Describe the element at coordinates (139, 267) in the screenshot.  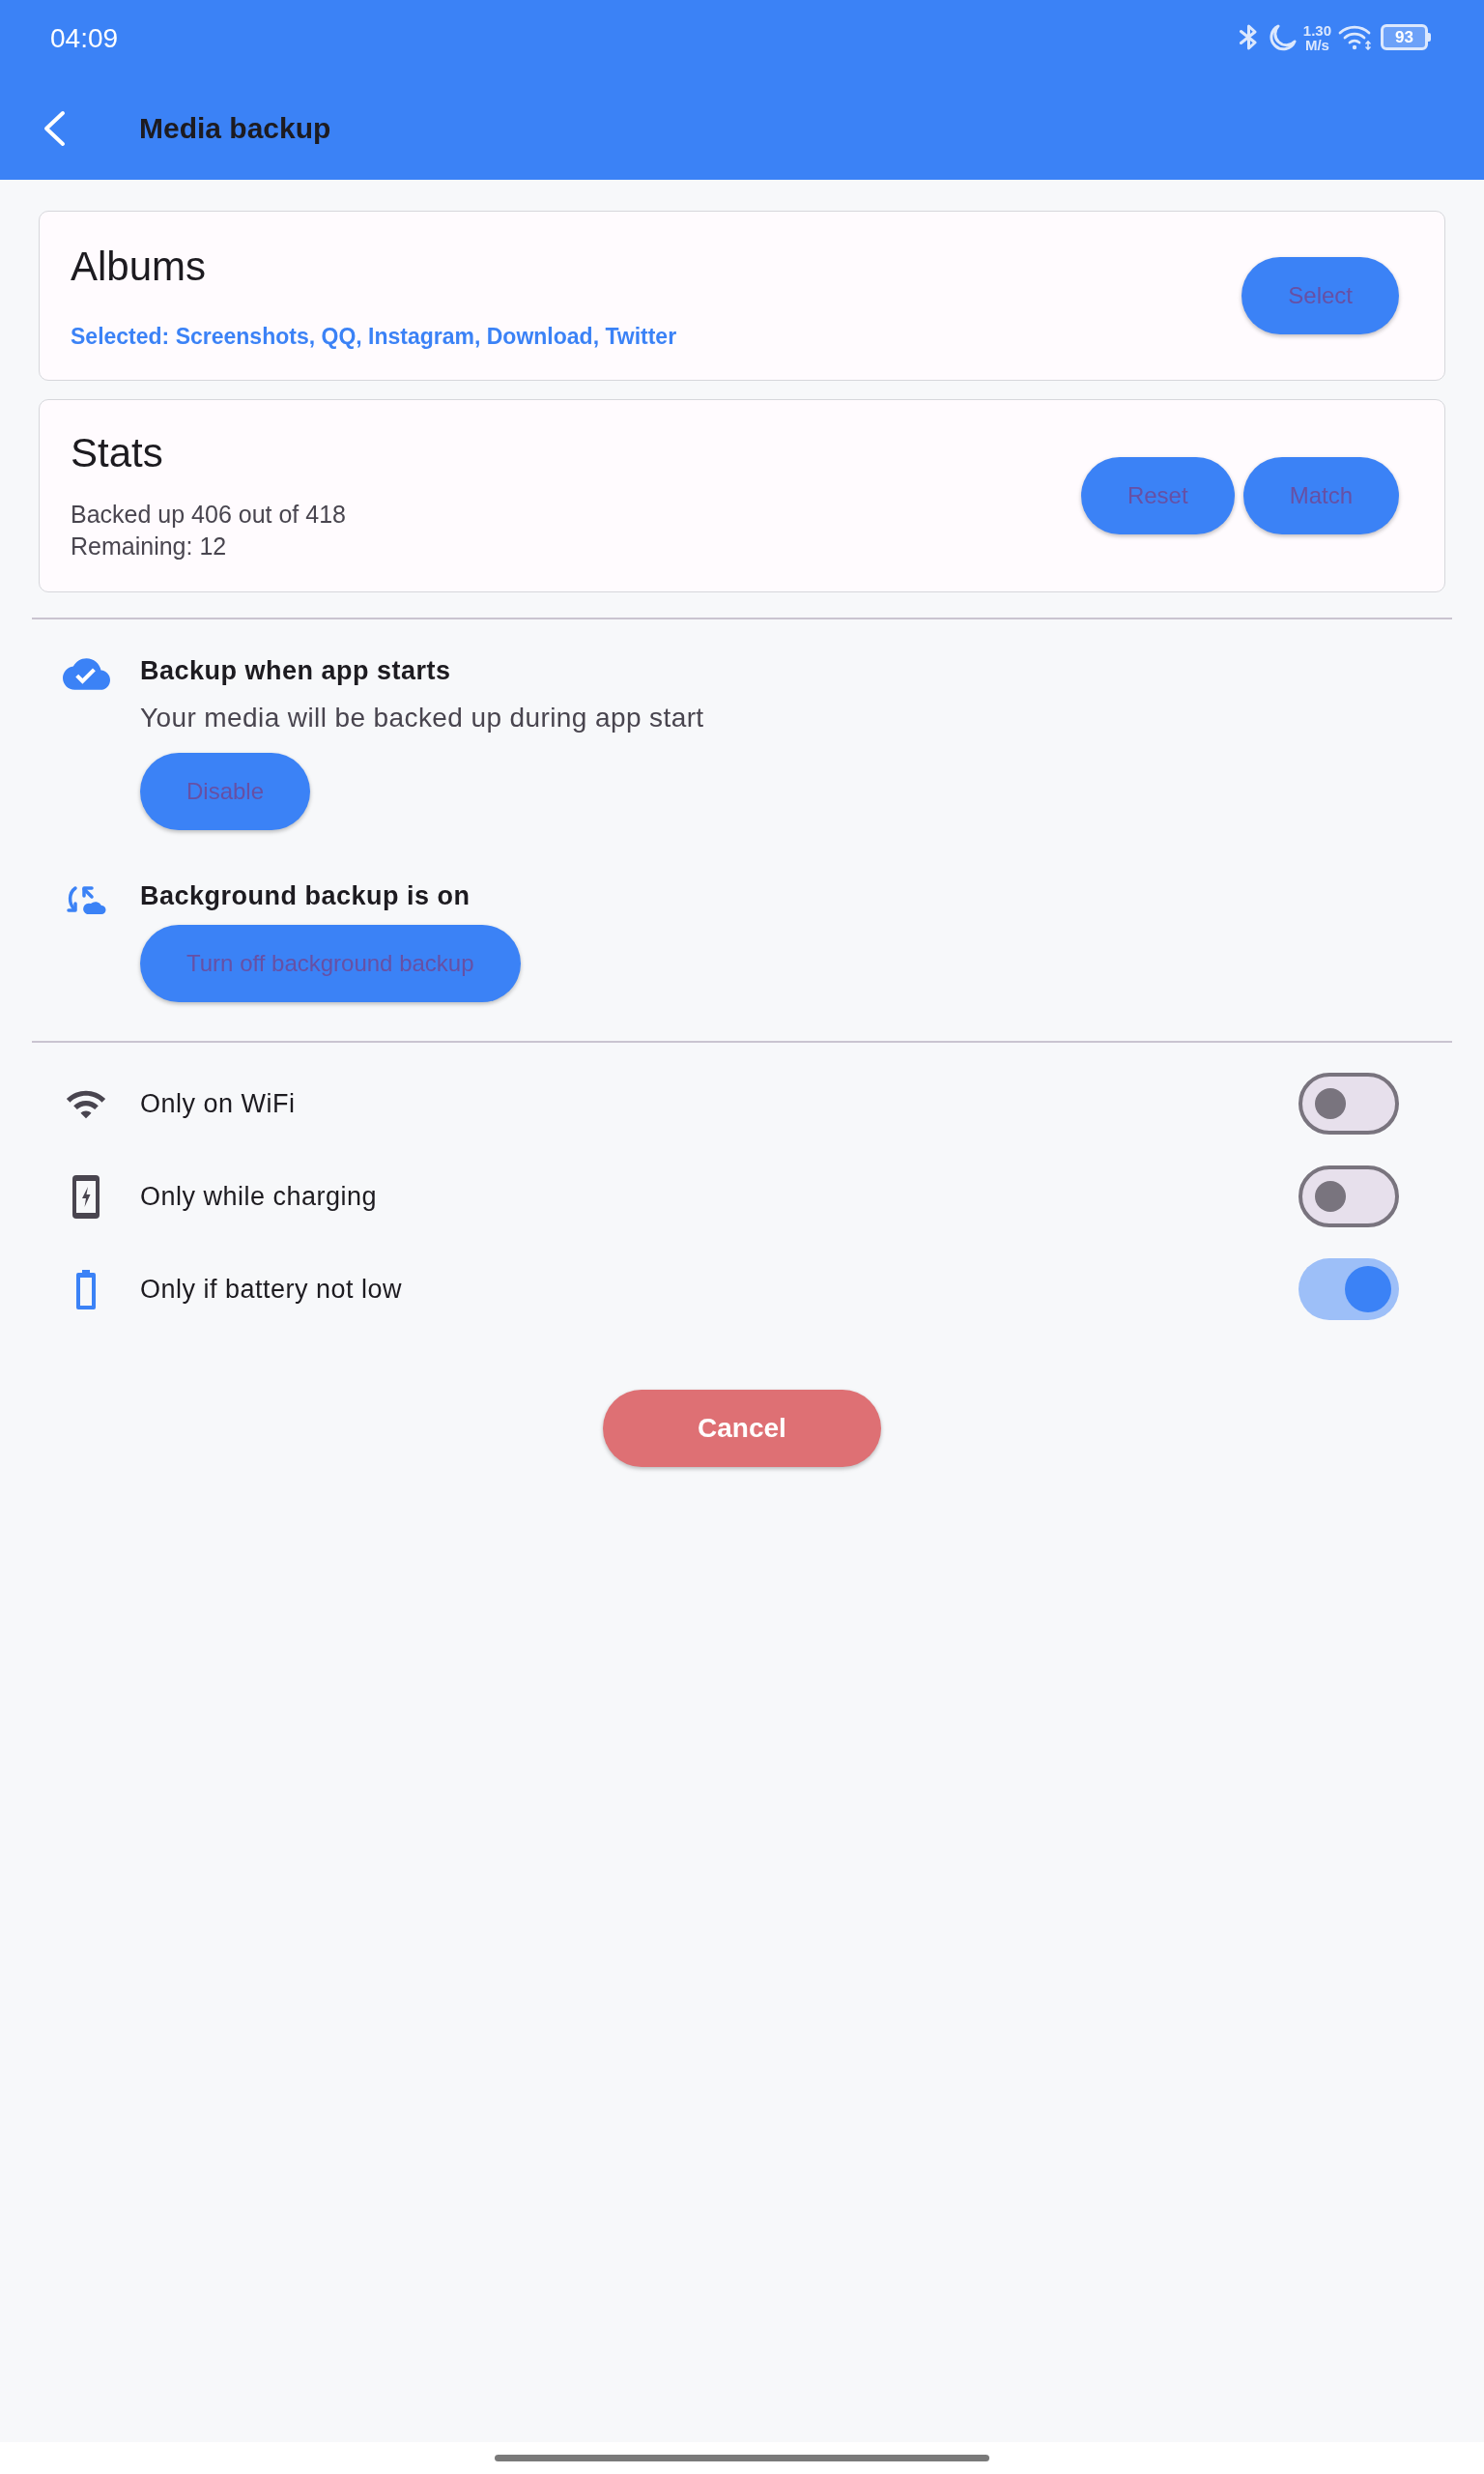
I see `card-title: Albums` at that location.